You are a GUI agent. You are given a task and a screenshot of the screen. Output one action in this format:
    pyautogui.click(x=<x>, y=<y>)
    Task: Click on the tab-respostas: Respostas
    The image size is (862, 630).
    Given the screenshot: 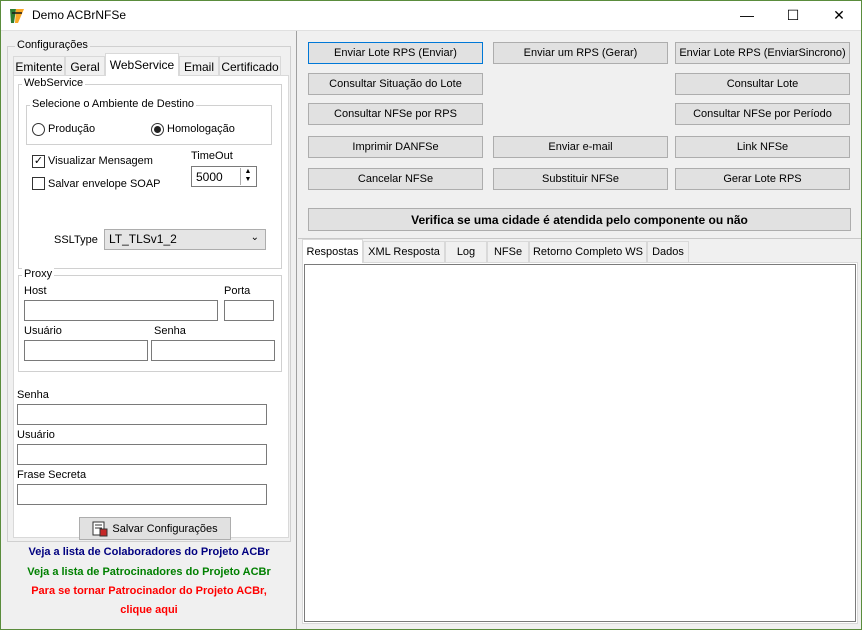 What is the action you would take?
    pyautogui.click(x=332, y=251)
    